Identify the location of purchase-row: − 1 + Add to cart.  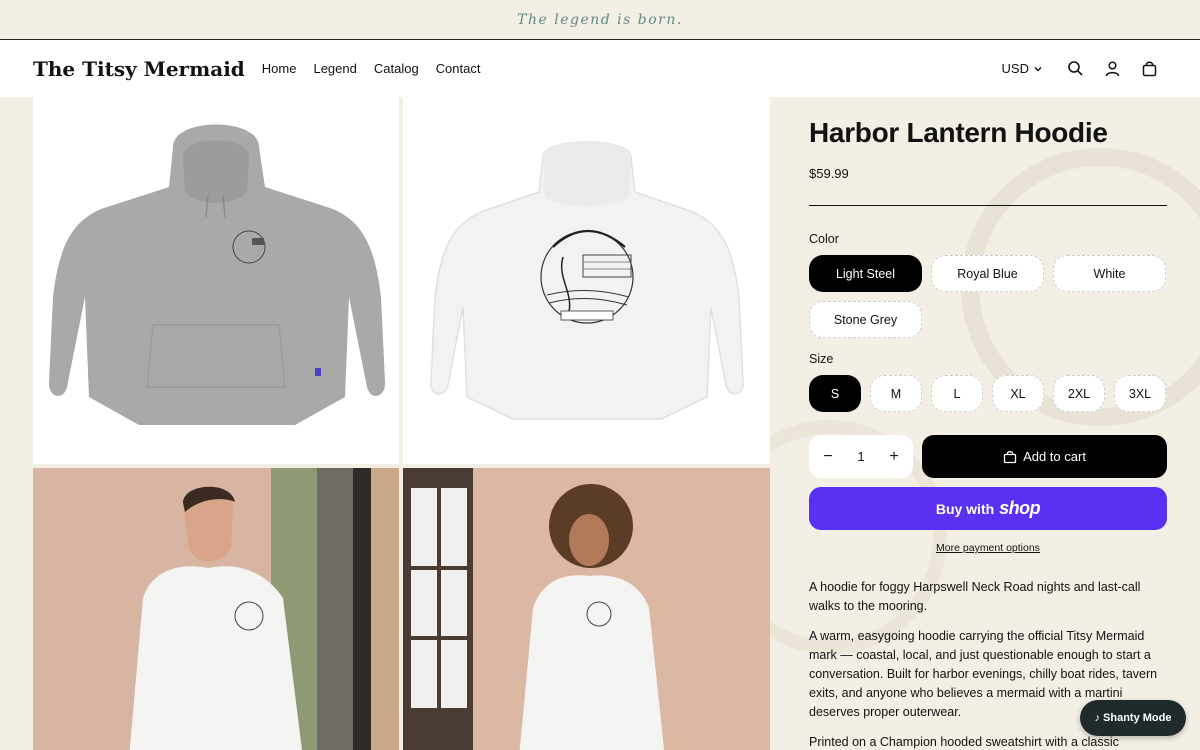
(988, 456).